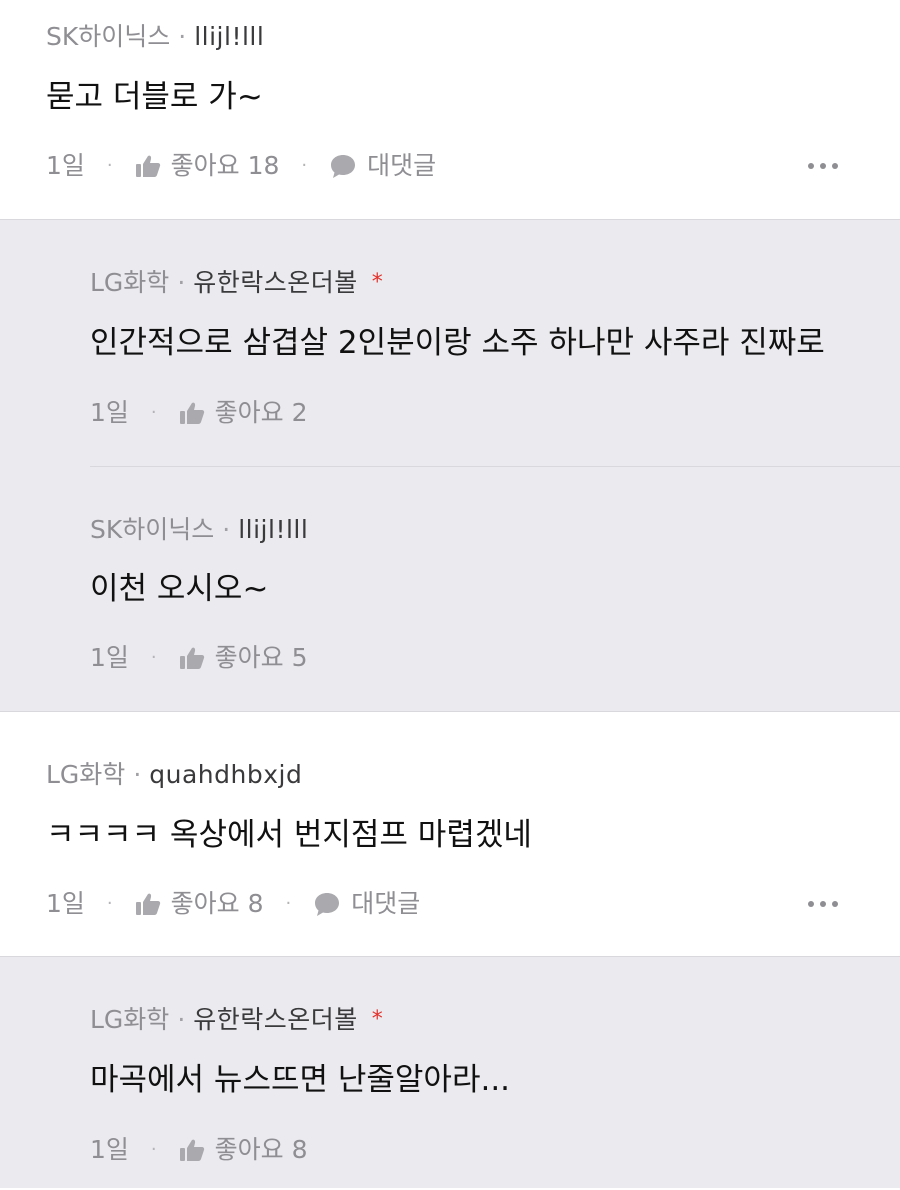 This screenshot has width=900, height=1190. I want to click on comment-text: 인간적으로 삼겹살 2인분이랑 소주 하나만 사주라 진짜로, so click(457, 343).